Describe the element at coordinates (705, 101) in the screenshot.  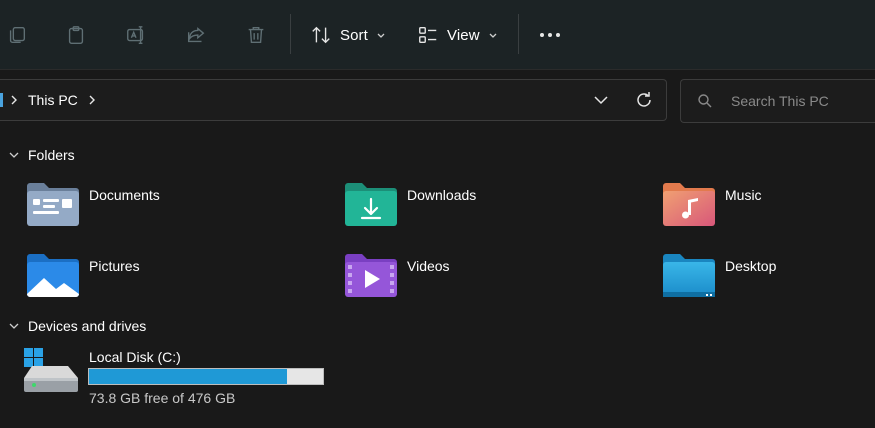
I see `search-icon` at that location.